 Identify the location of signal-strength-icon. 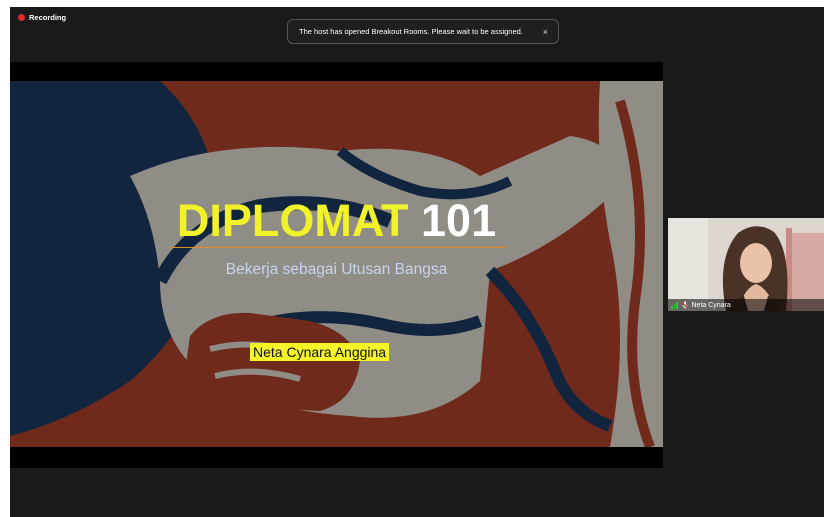
(674, 305).